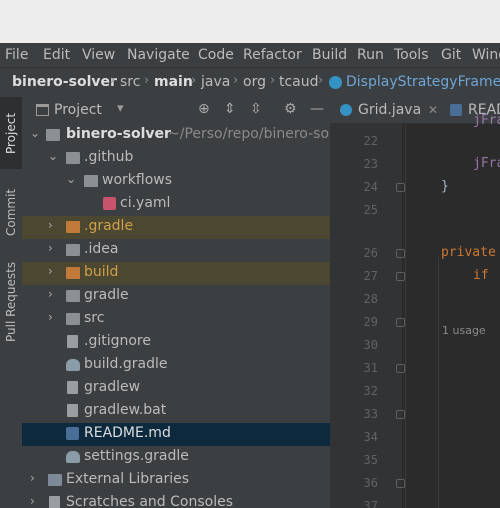 This screenshot has height=508, width=500. Describe the element at coordinates (272, 55) in the screenshot. I see `menu-refactor: Refactor` at that location.